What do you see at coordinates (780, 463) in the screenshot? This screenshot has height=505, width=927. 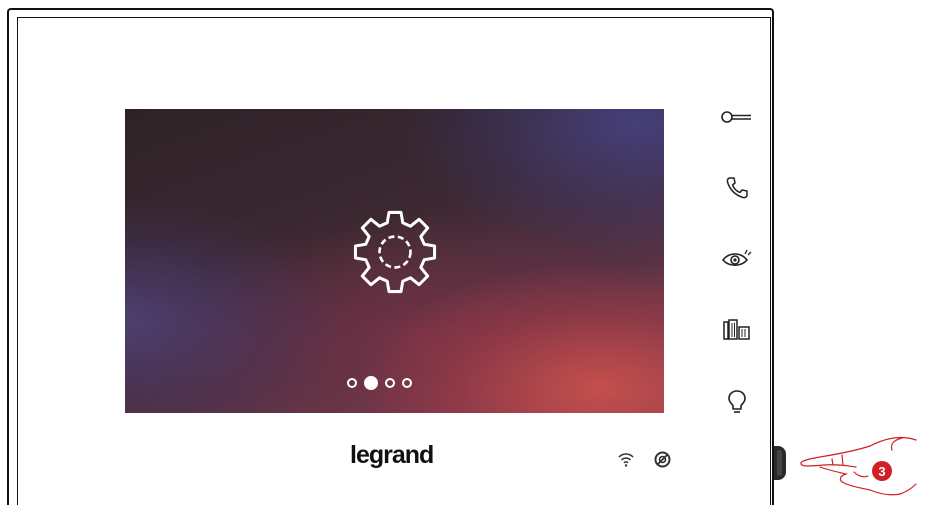 I see `side-wheel-button` at bounding box center [780, 463].